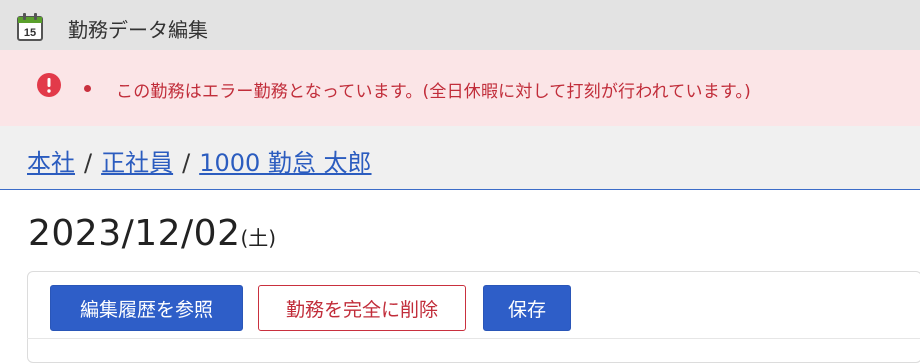 The height and width of the screenshot is (363, 920). I want to click on work-date-heading: 2023/12/02(土), so click(152, 233).